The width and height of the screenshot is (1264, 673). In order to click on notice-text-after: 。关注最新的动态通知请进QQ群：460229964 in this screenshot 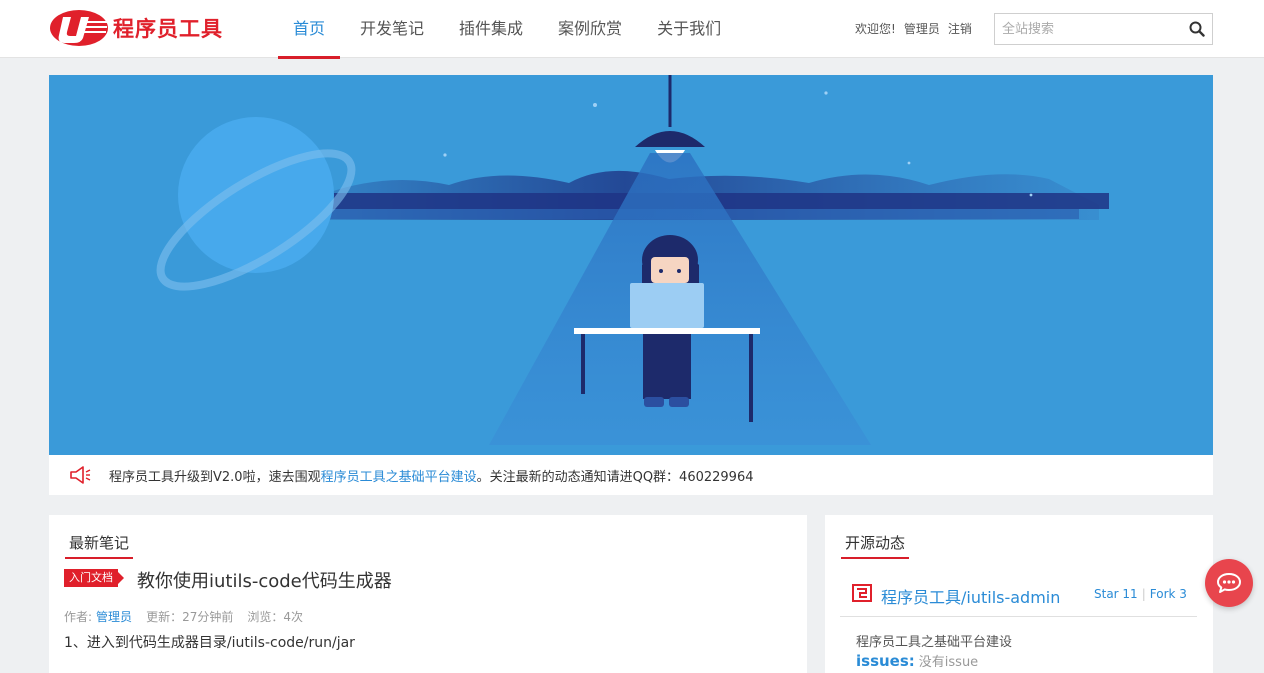, I will do `click(615, 477)`.